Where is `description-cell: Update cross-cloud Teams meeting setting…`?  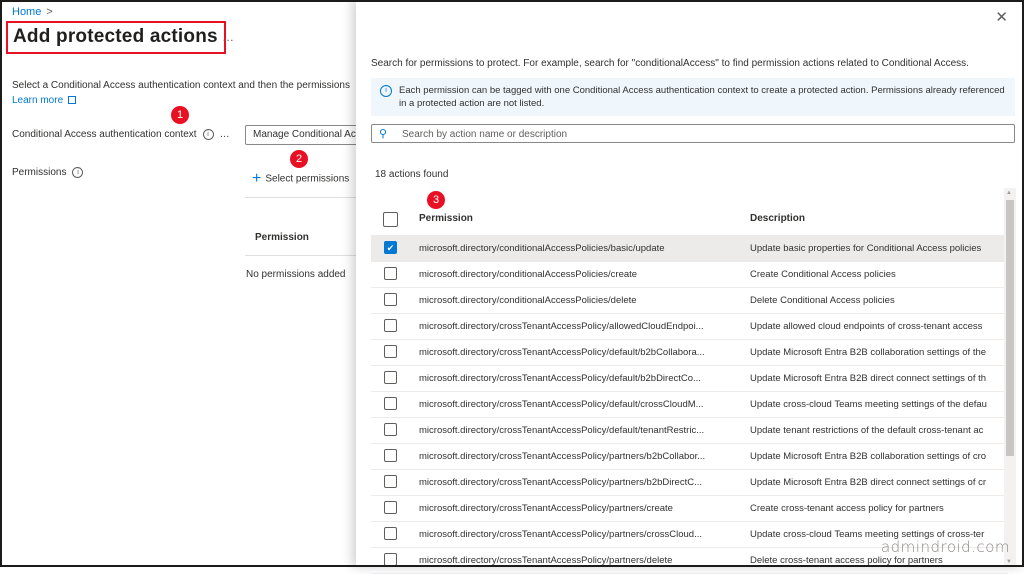
description-cell: Update cross-cloud Teams meeting setting… is located at coordinates (868, 404).